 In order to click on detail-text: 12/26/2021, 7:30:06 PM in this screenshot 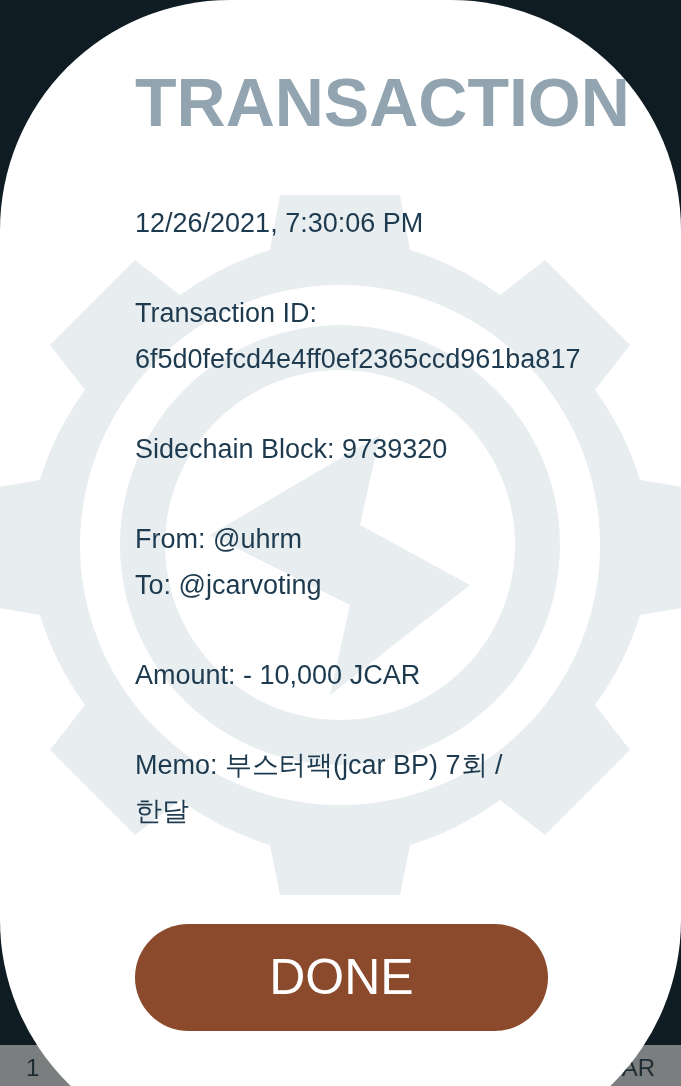, I will do `click(280, 223)`.